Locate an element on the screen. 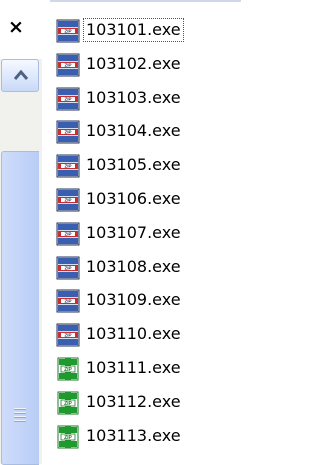 This screenshot has height=465, width=320. file-name: 103110.exe is located at coordinates (133, 334).